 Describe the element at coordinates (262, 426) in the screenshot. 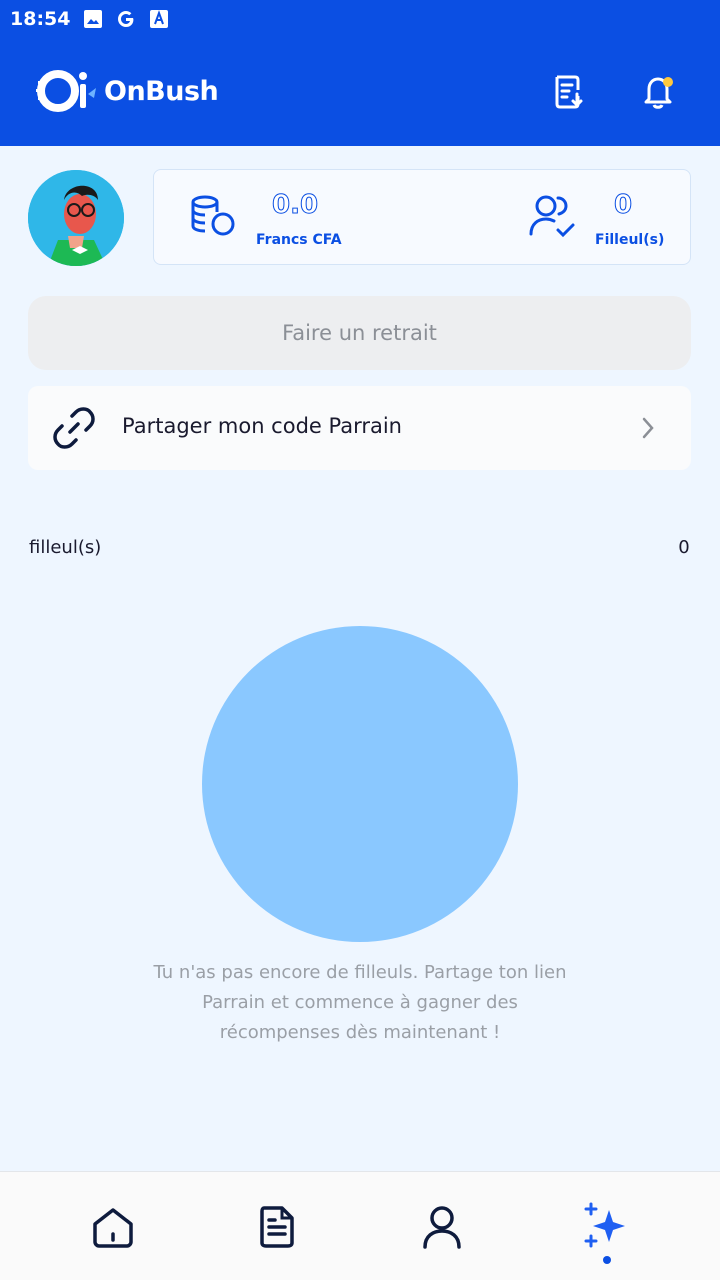

I see `share-referral-label: Partager mon code Parrain` at that location.